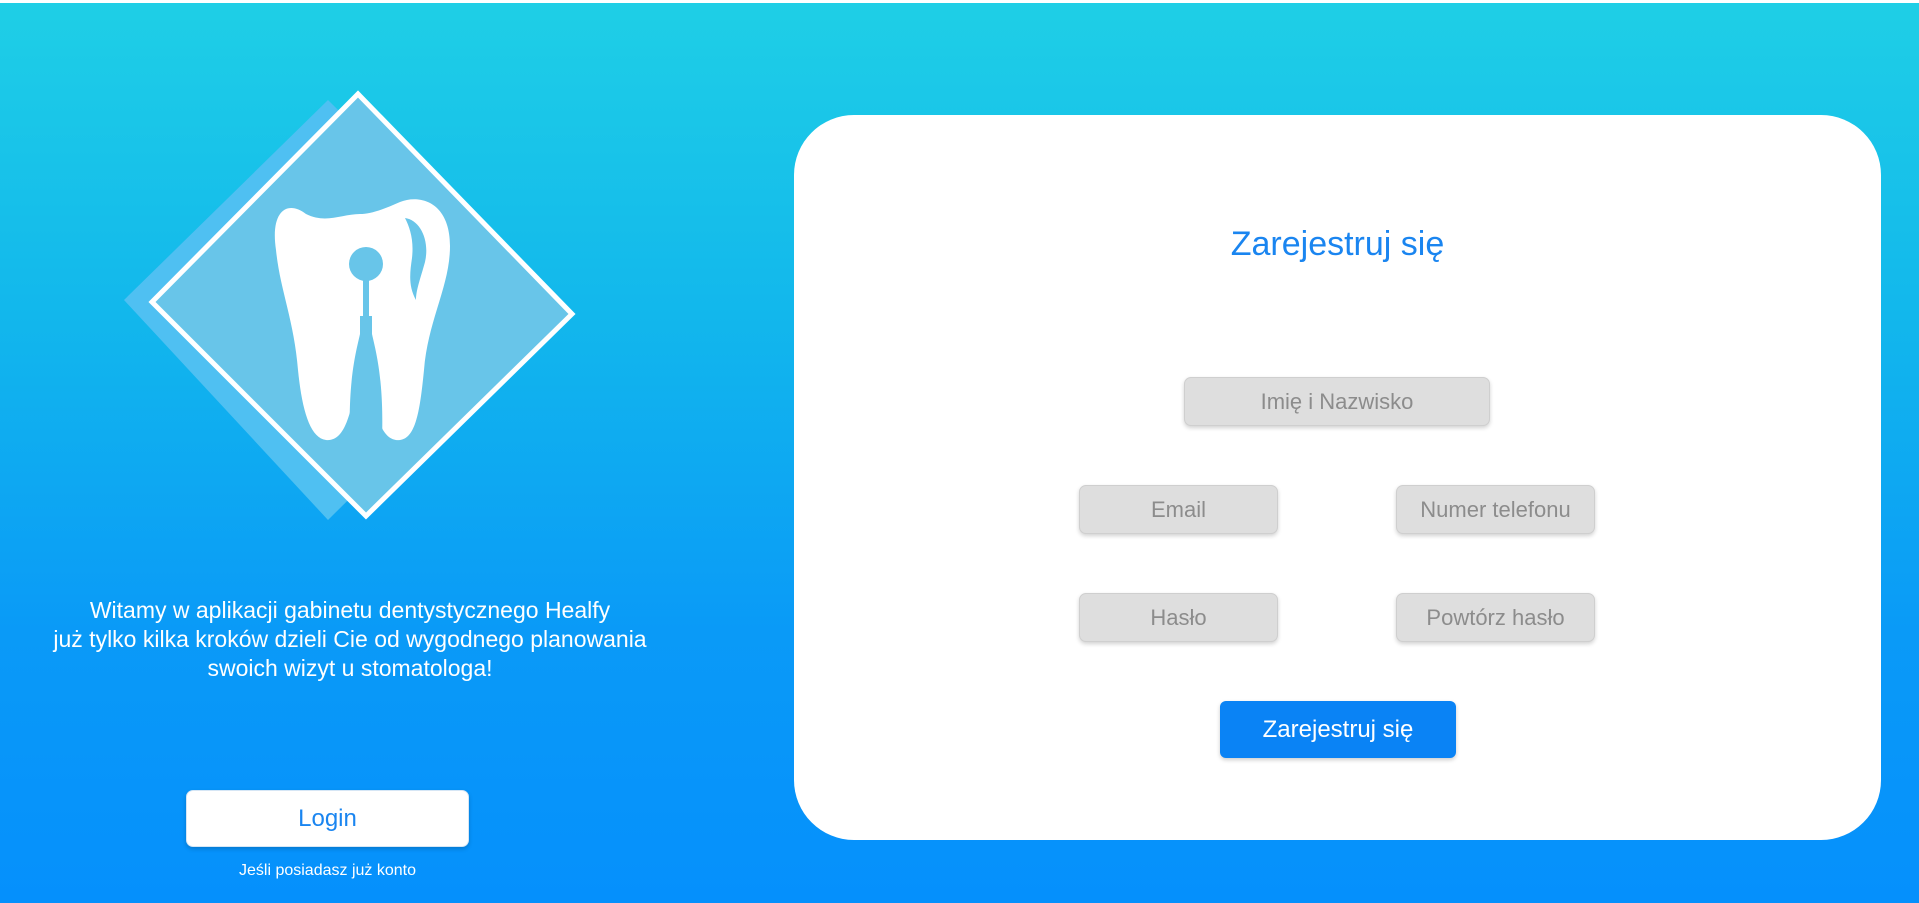 The image size is (1919, 903). What do you see at coordinates (1178, 617) in the screenshot?
I see `password-field` at bounding box center [1178, 617].